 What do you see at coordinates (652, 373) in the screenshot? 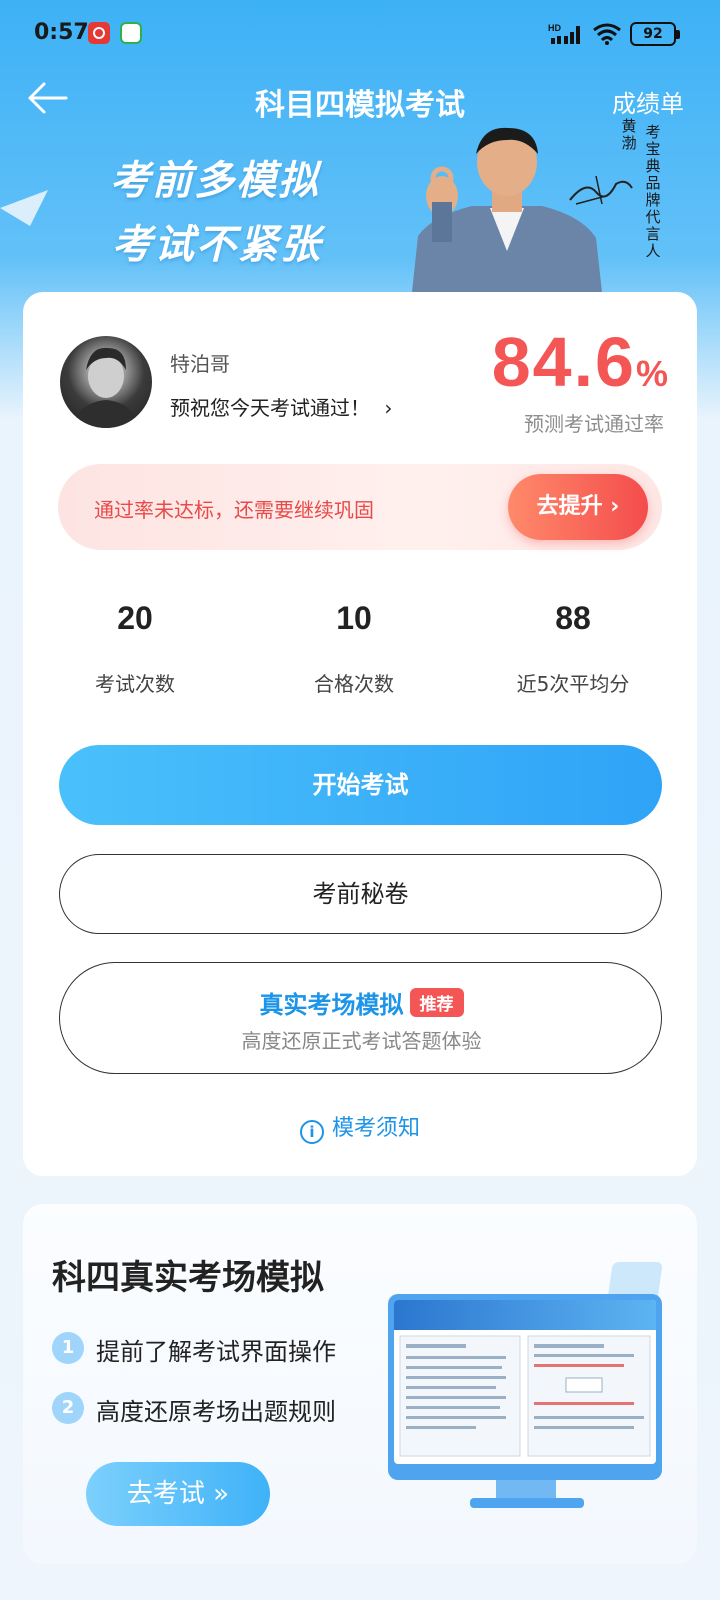
I see `pass-rate-unit: %` at bounding box center [652, 373].